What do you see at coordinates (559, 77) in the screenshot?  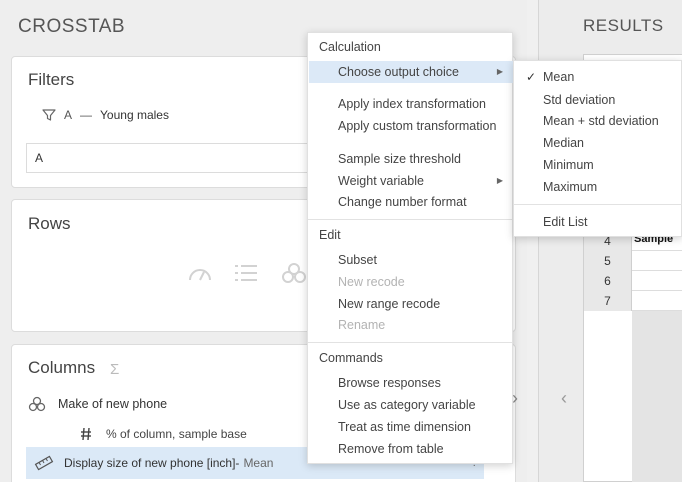 I see `submenu-item-label: Mean` at bounding box center [559, 77].